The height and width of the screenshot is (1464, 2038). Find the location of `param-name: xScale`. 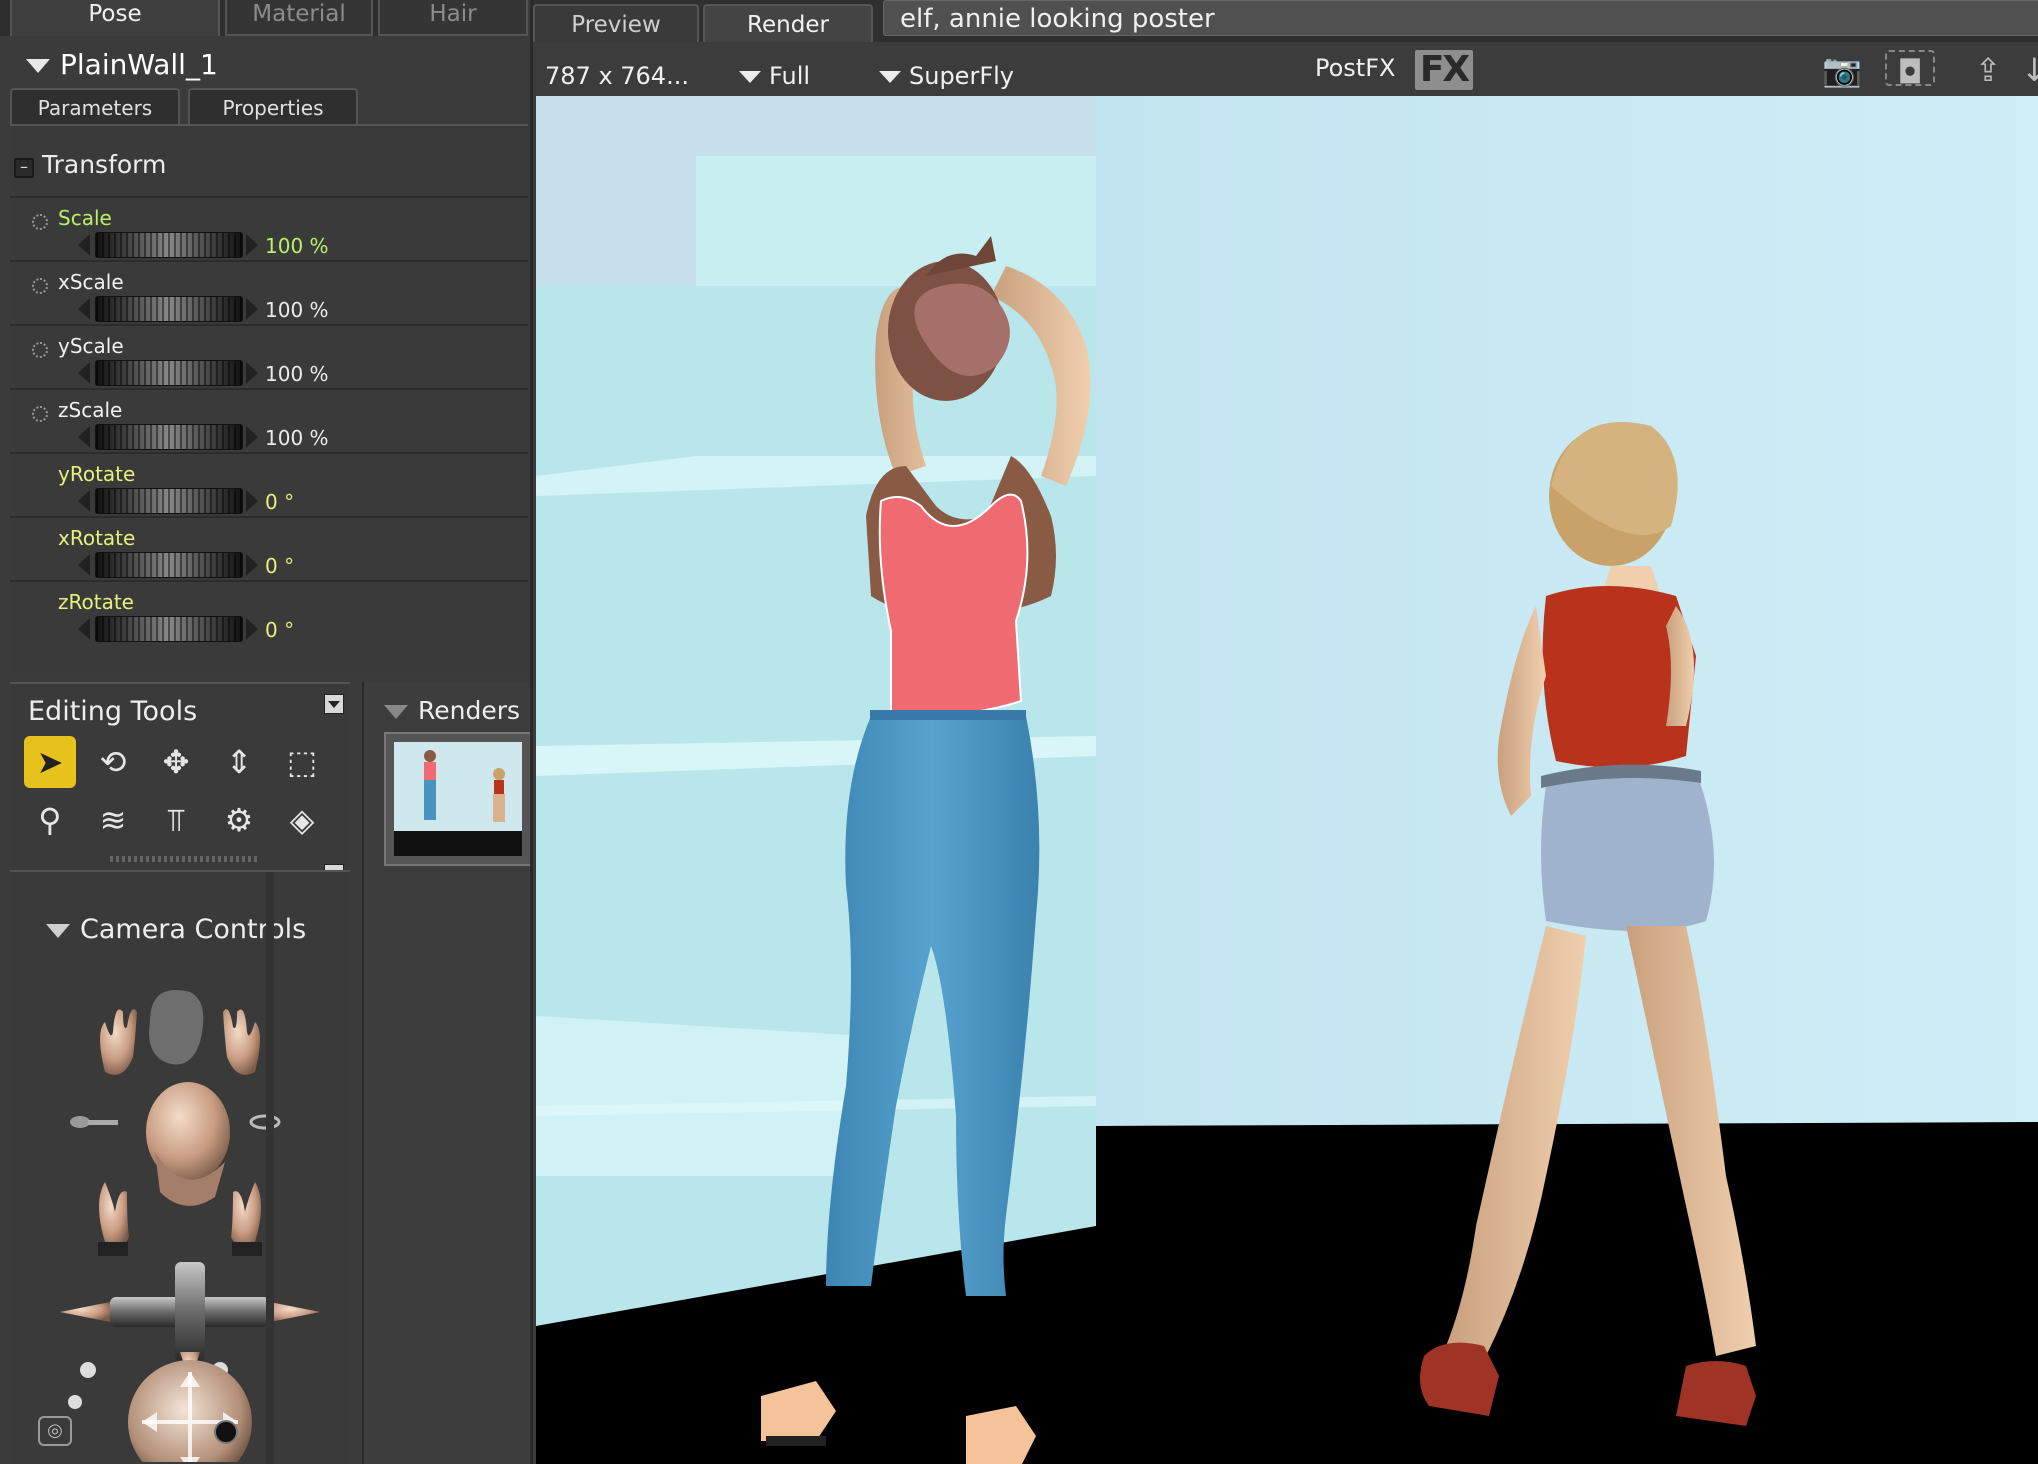

param-name: xScale is located at coordinates (91, 282).